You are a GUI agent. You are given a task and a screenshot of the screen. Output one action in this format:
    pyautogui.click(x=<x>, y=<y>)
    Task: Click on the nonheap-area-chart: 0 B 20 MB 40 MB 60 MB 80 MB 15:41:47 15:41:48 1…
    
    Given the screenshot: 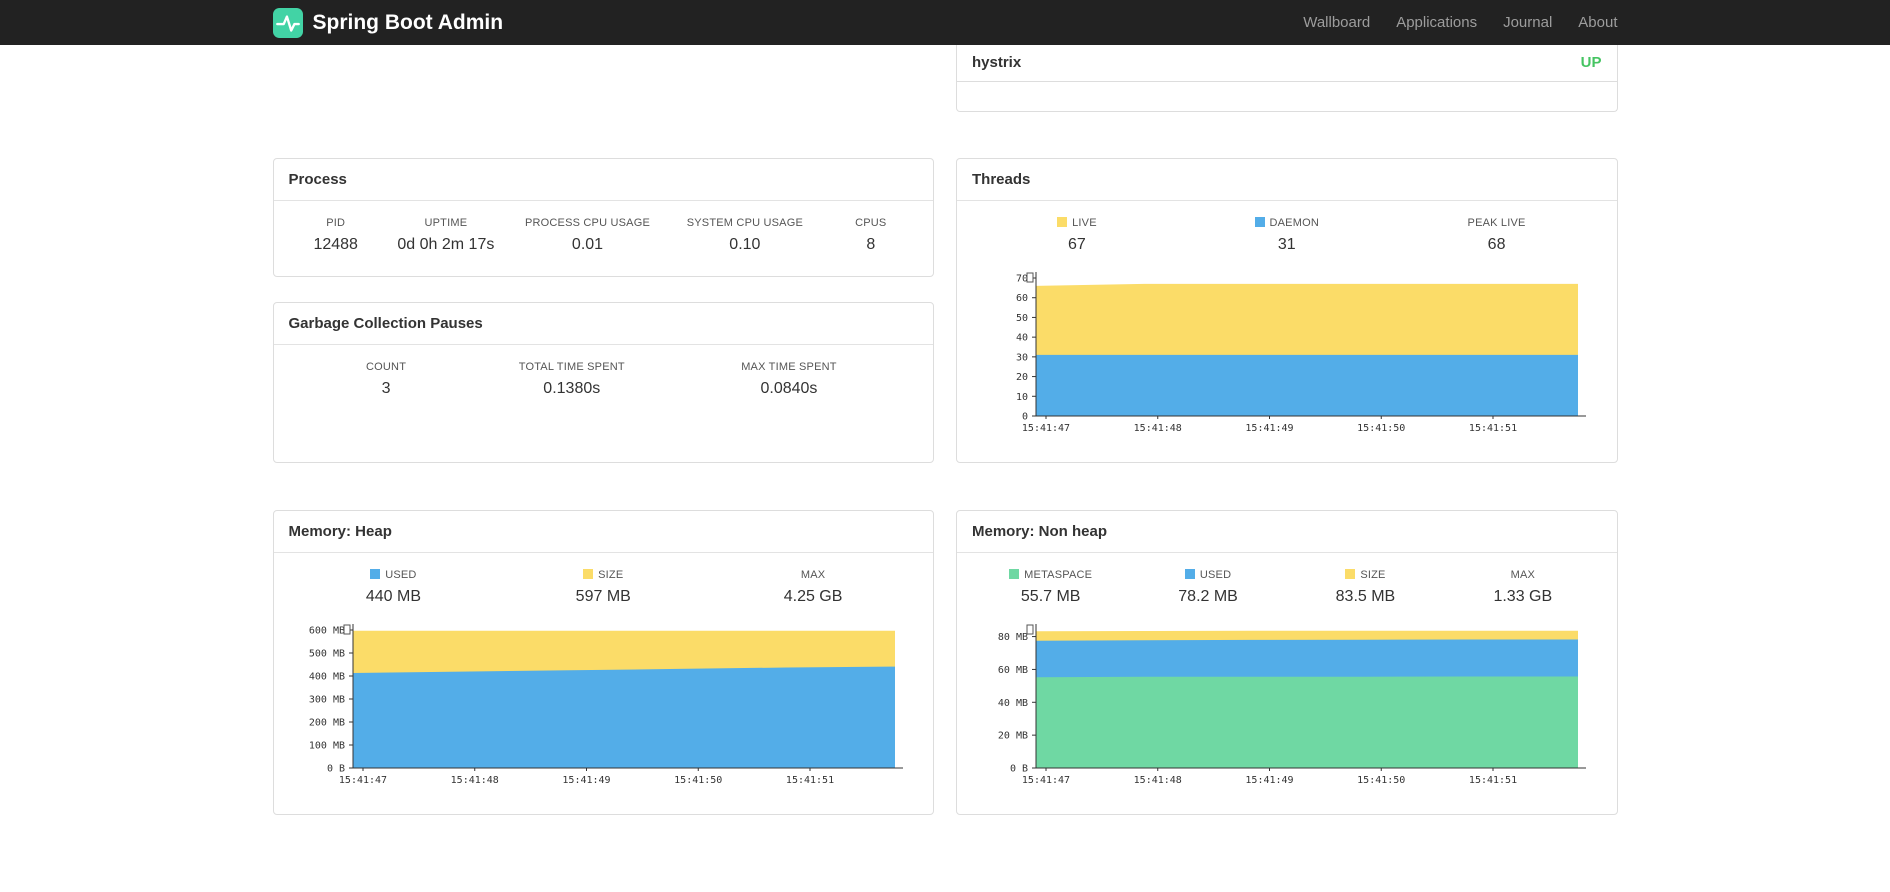 What is the action you would take?
    pyautogui.click(x=1287, y=706)
    